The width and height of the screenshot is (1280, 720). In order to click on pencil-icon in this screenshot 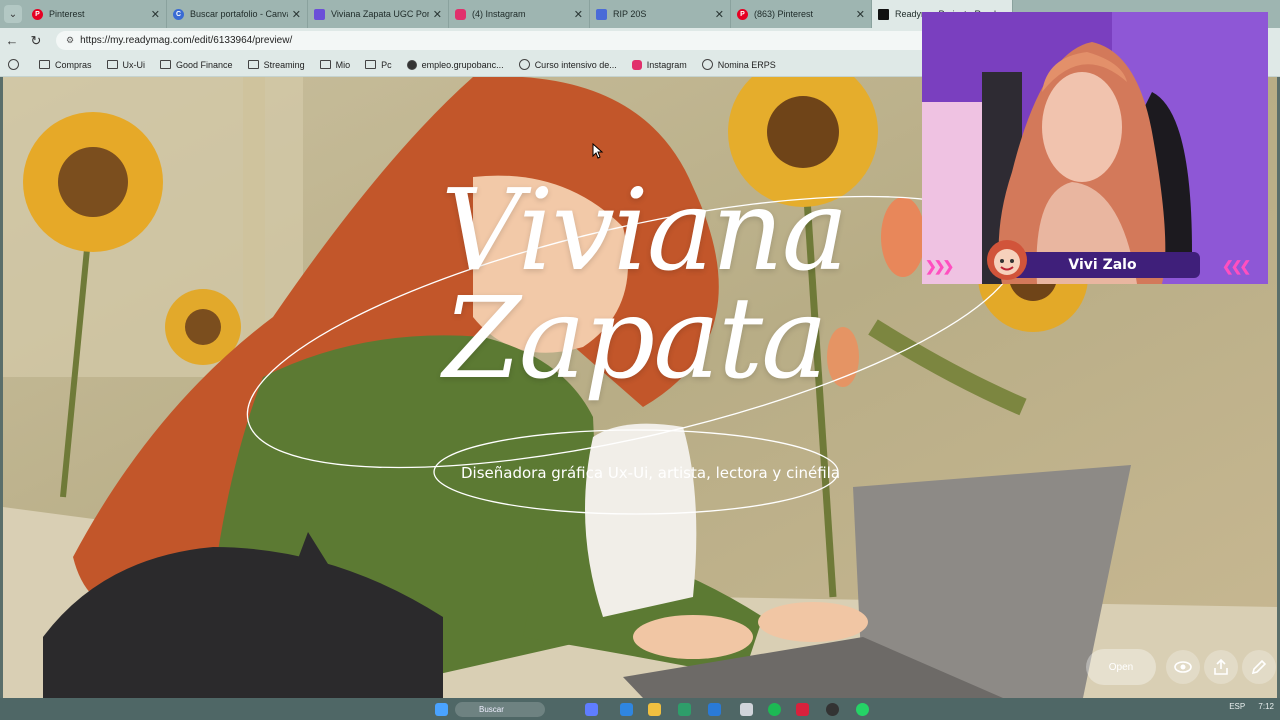, I will do `click(1259, 667)`.